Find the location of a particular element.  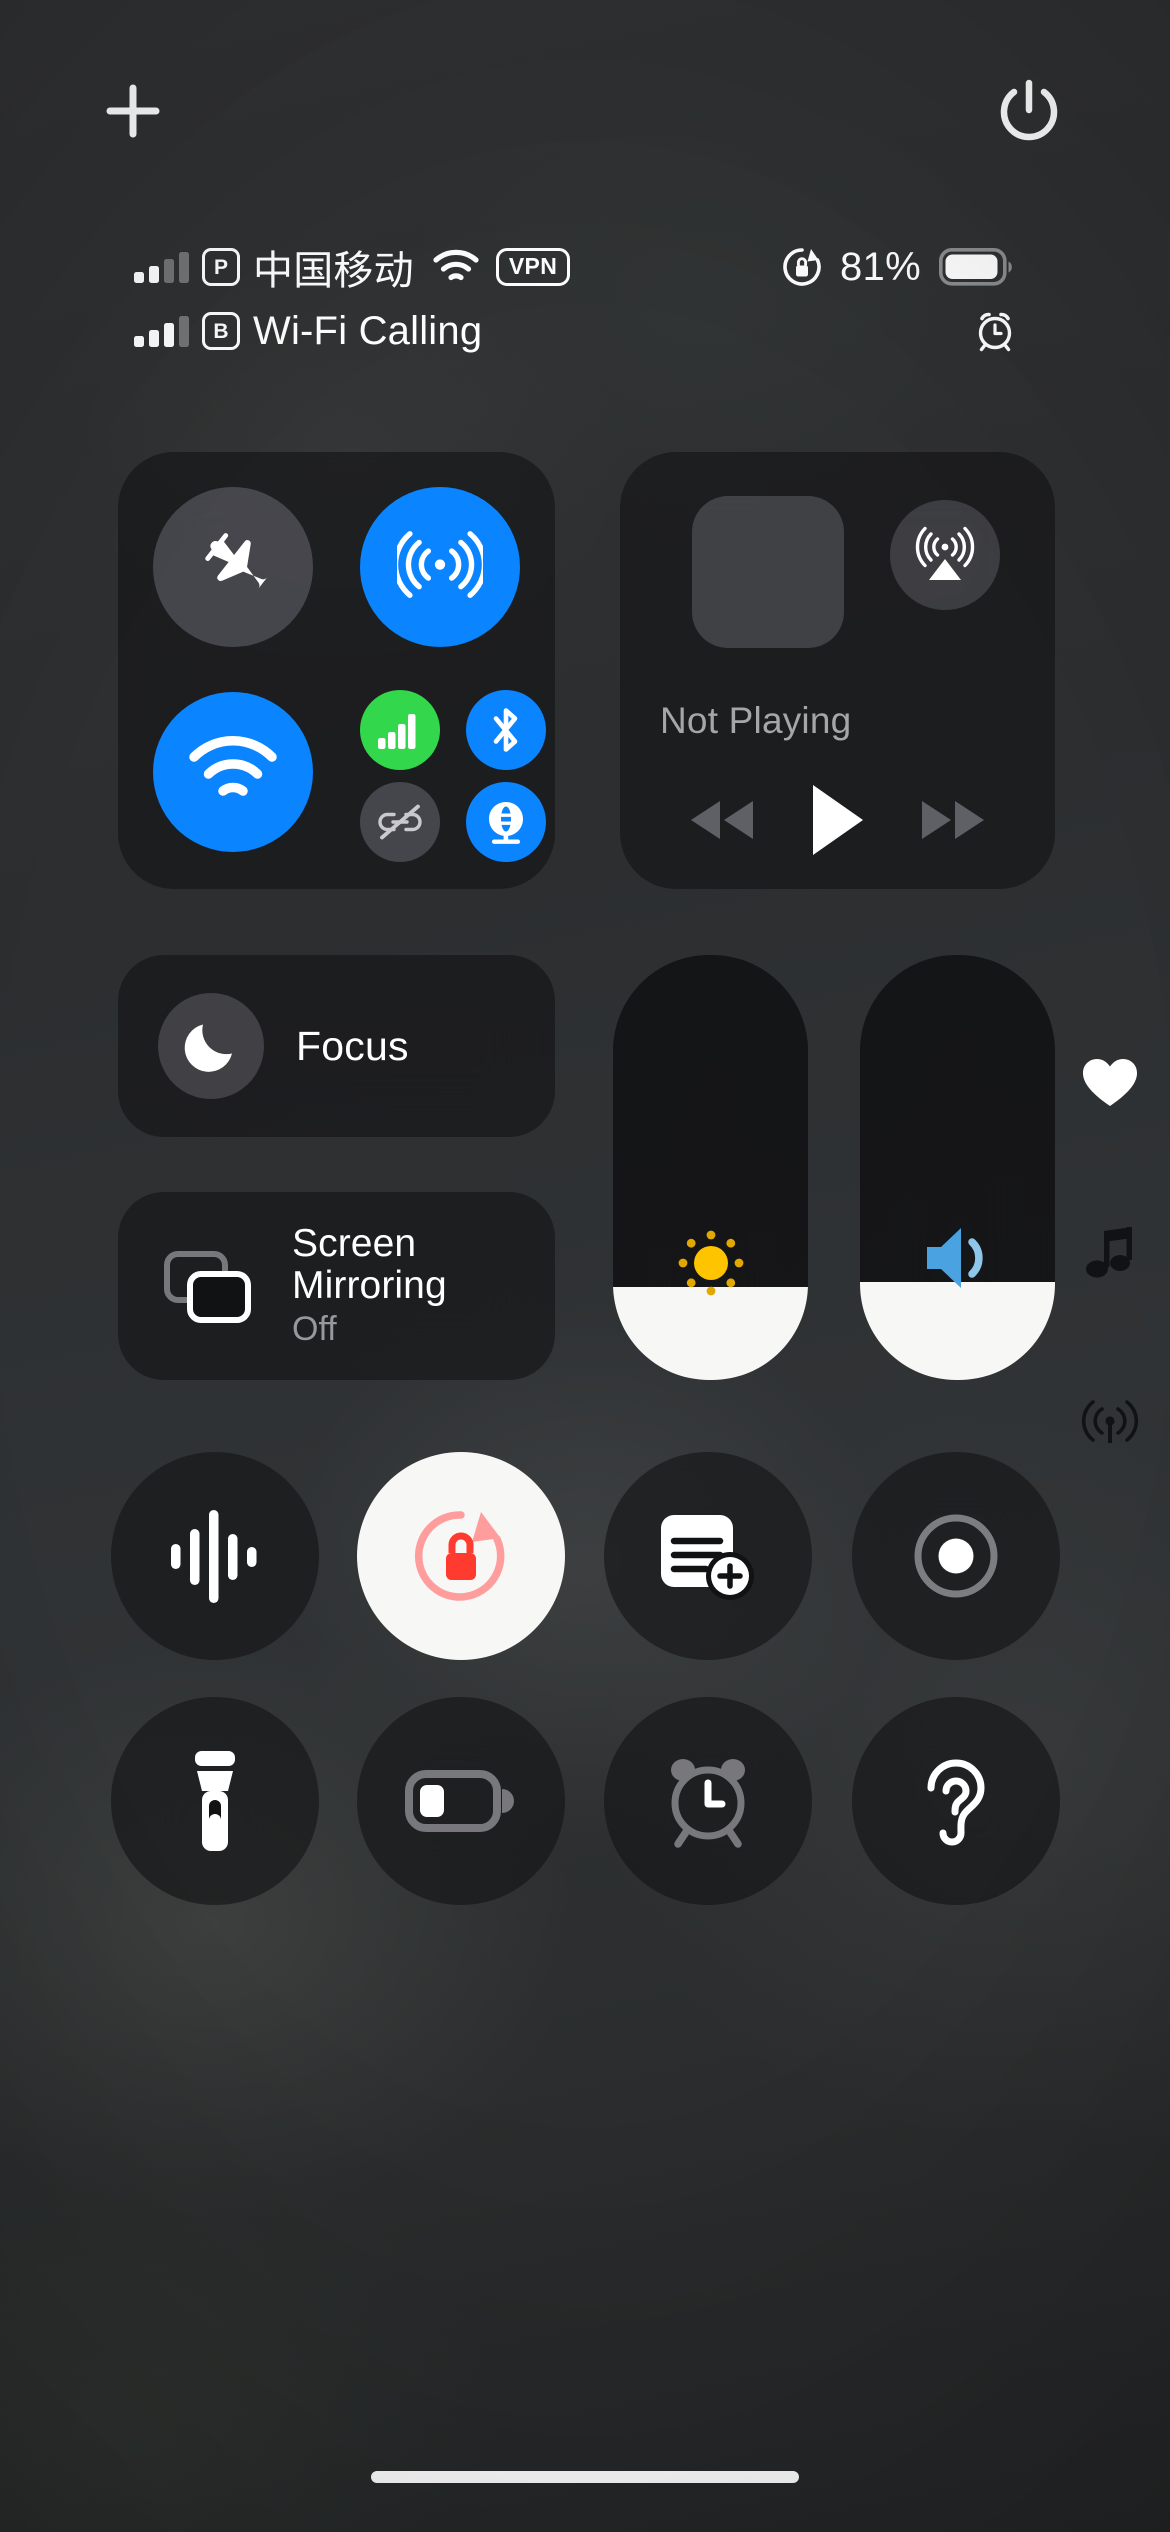

media-controls is located at coordinates (837, 820).